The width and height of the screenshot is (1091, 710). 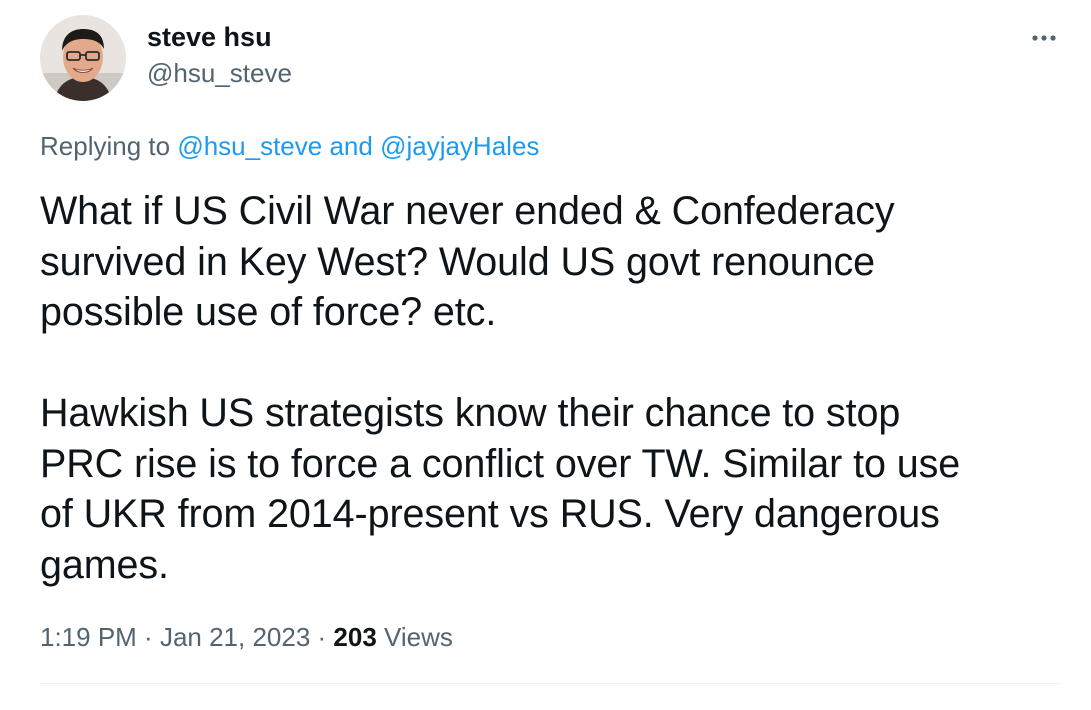 What do you see at coordinates (219, 73) in the screenshot?
I see `author-handle: @hsu_steve` at bounding box center [219, 73].